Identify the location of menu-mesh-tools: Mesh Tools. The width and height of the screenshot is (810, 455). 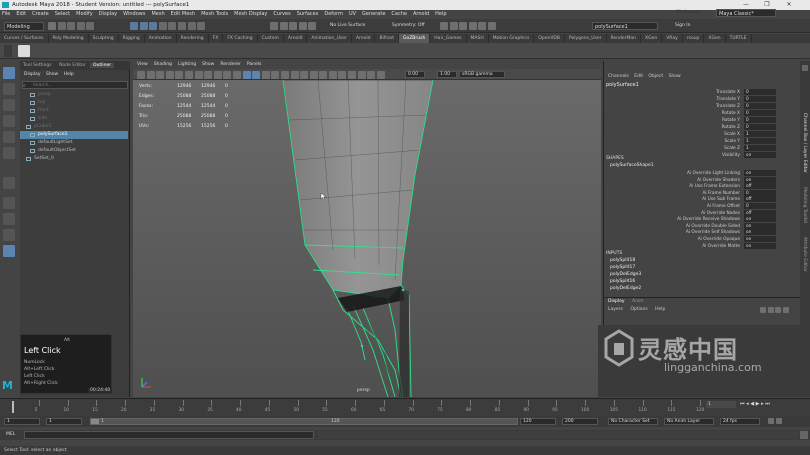
(214, 14).